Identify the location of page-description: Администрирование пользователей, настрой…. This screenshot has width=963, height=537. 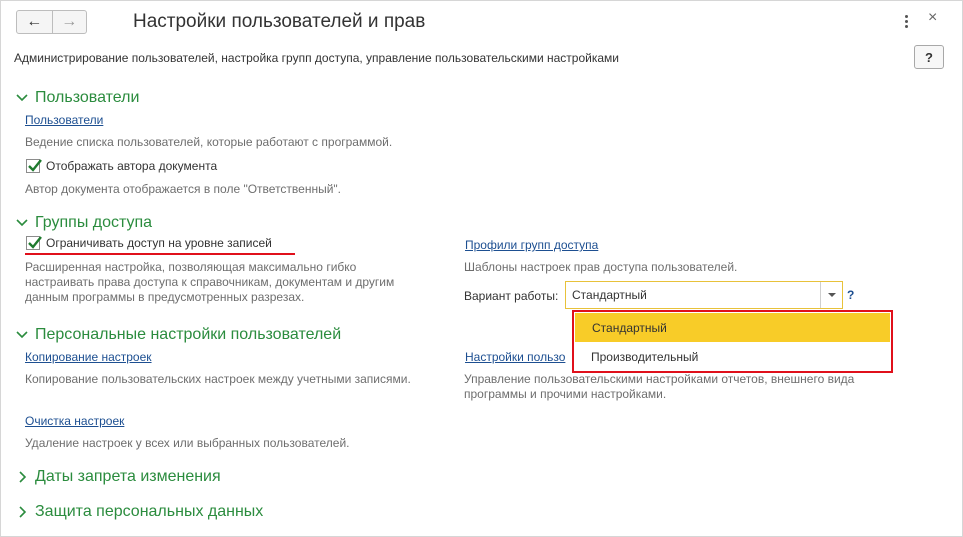
(316, 58).